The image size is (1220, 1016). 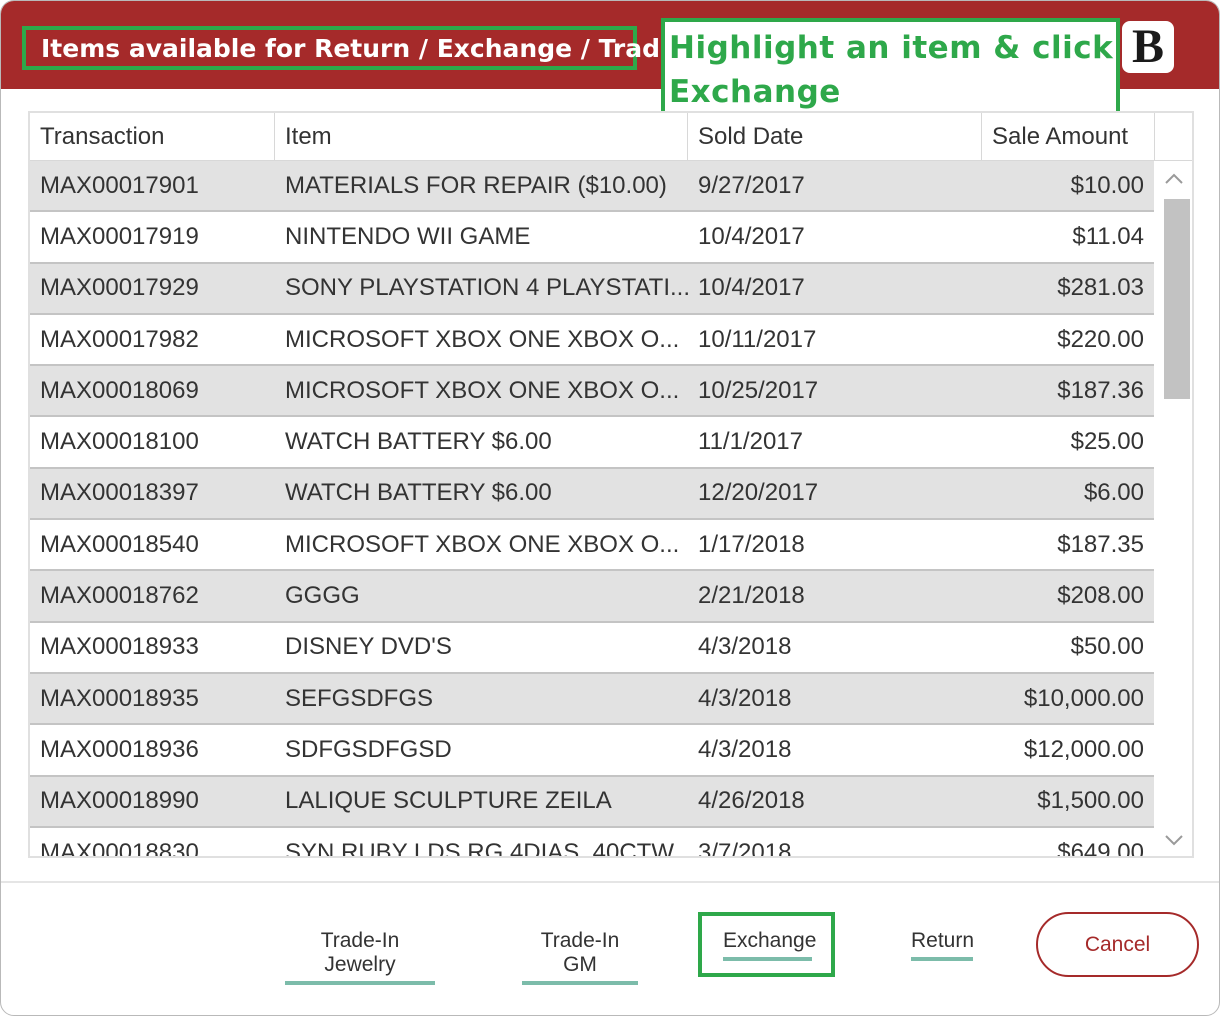 What do you see at coordinates (152, 137) in the screenshot?
I see `column-header-transaction: Transaction` at bounding box center [152, 137].